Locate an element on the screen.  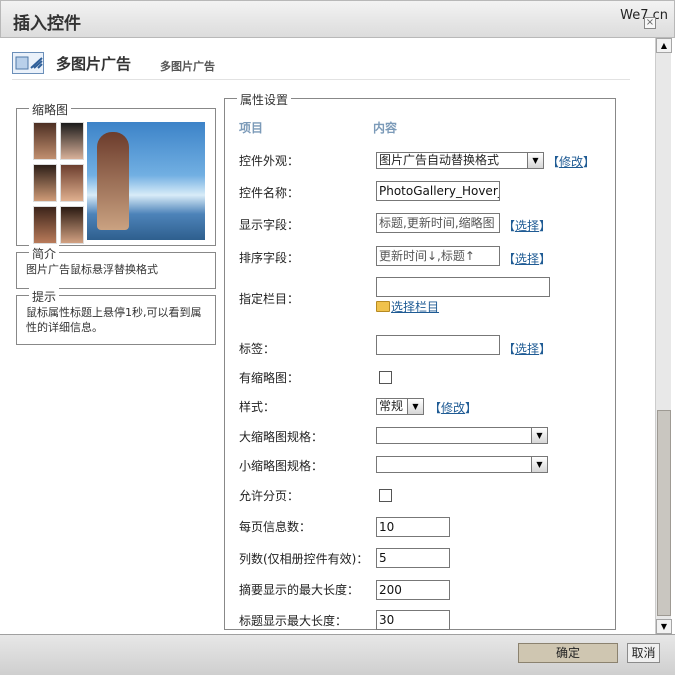
control-subtitle: 多图片广告 is located at coordinates (187, 66).